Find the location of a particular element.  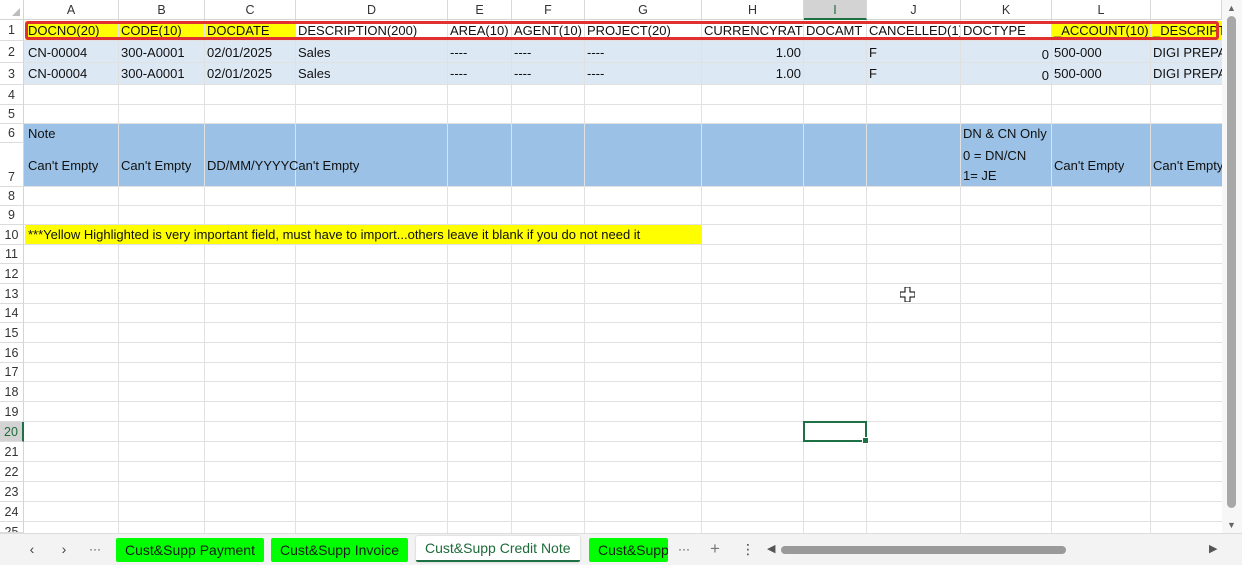

cell-b1: CODE(10) is located at coordinates (161, 30).